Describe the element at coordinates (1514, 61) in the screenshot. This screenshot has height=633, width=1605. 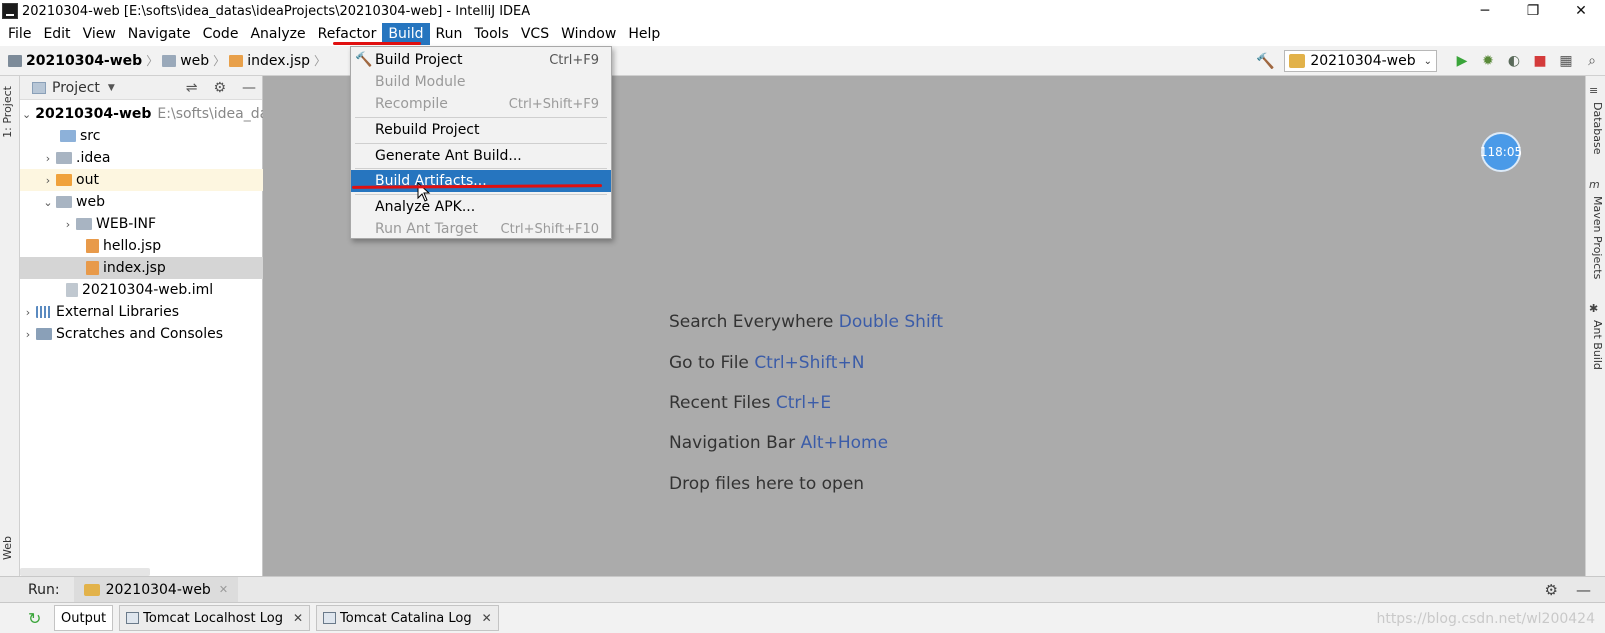
I see `coverage-icon: ◐` at that location.